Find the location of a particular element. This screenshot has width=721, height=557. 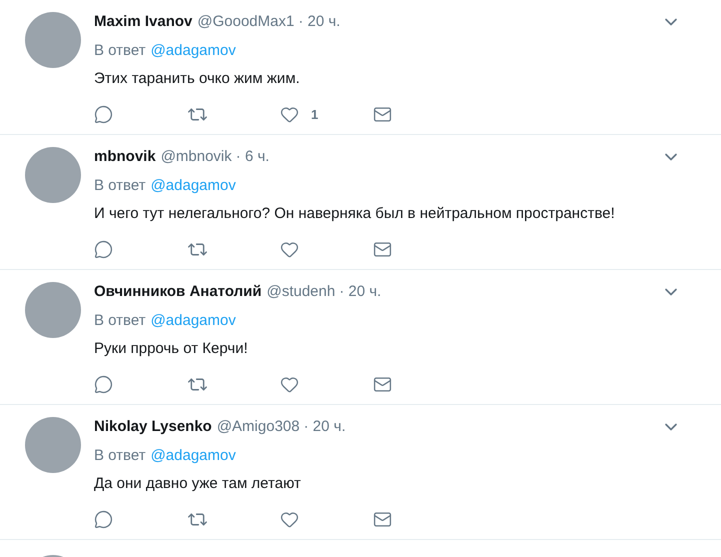

tweet-text: Руки пррочь от Керчи! is located at coordinates (171, 349).